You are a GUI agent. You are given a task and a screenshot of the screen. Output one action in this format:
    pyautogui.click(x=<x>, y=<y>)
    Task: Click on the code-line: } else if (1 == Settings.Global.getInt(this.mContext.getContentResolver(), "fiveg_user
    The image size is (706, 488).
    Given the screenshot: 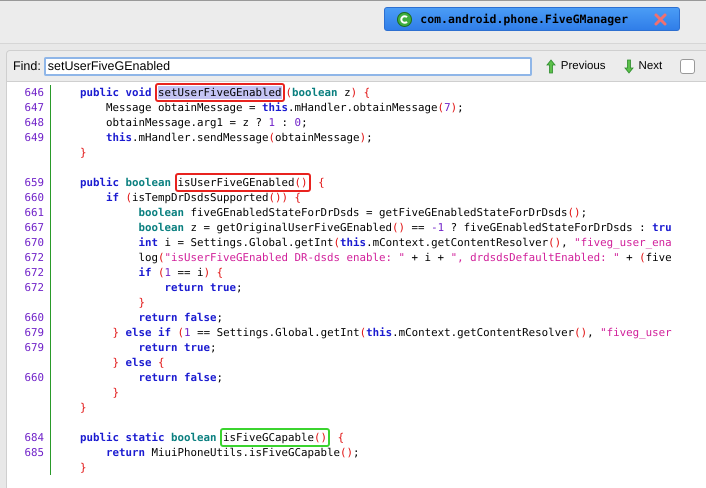 What is the action you would take?
    pyautogui.click(x=361, y=332)
    